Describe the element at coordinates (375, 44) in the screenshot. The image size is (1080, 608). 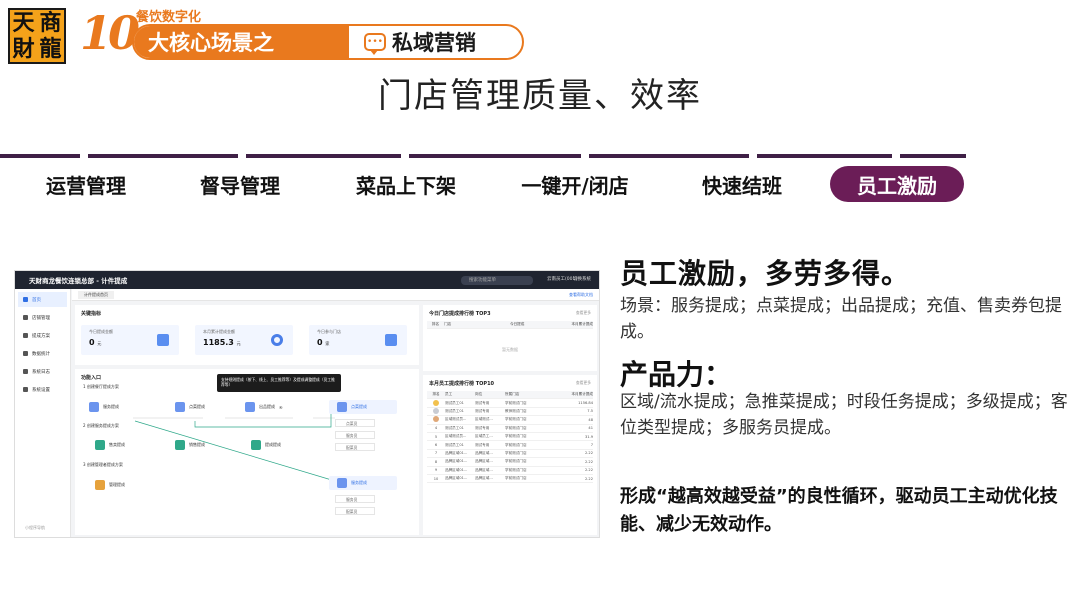
I see `chat-bubble-icon: •••` at that location.